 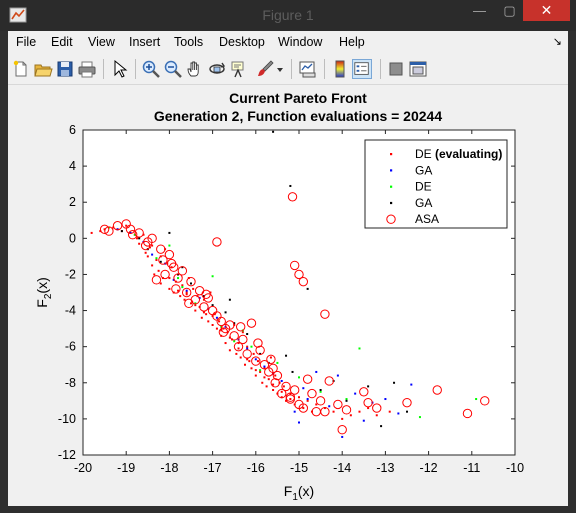 I want to click on new-figure-icon, so click(x=21, y=69).